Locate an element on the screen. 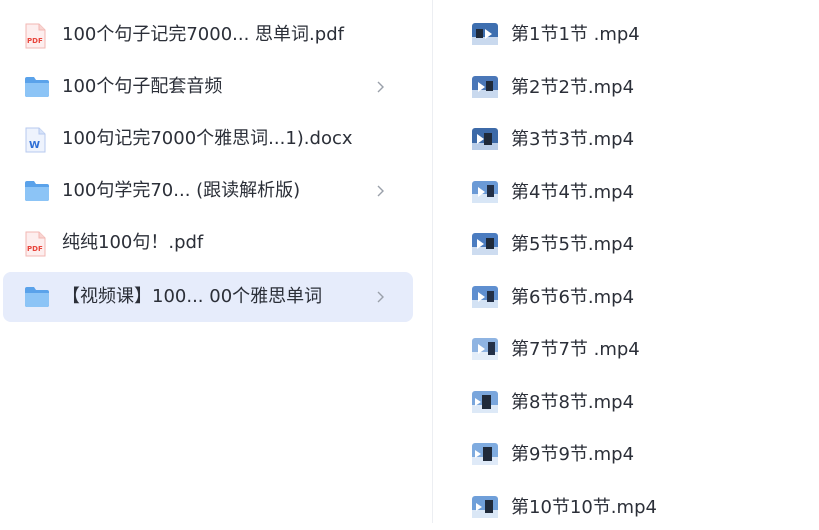 The height and width of the screenshot is (530, 819). video-file-name: 第7节7节 .mp4 is located at coordinates (575, 349).